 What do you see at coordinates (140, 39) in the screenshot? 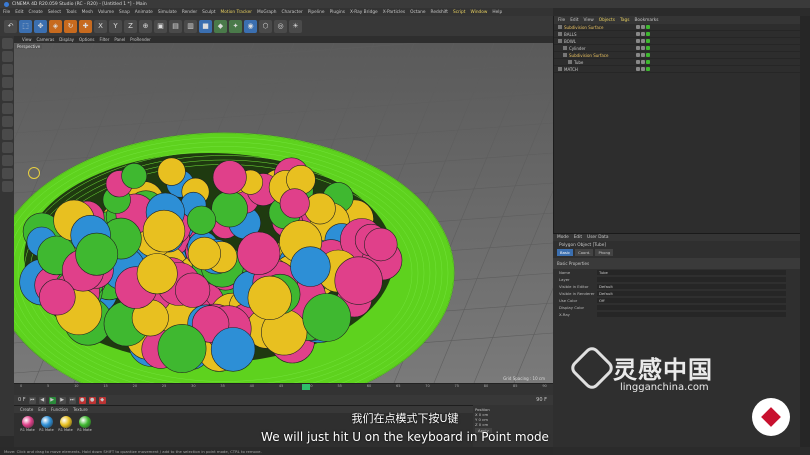
I see `viewport-menu-prorender: ProRender` at bounding box center [140, 39].